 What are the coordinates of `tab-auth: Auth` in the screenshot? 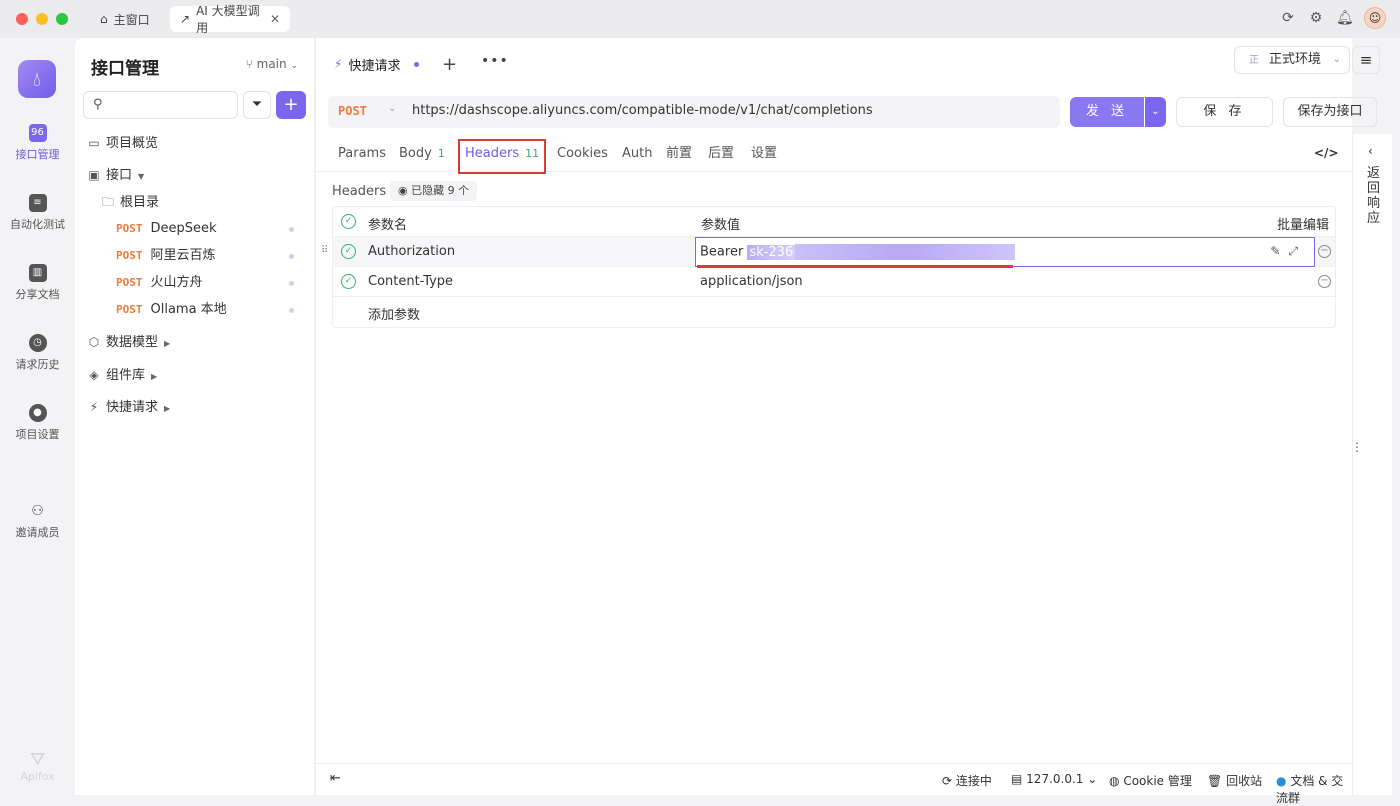 It's located at (637, 154).